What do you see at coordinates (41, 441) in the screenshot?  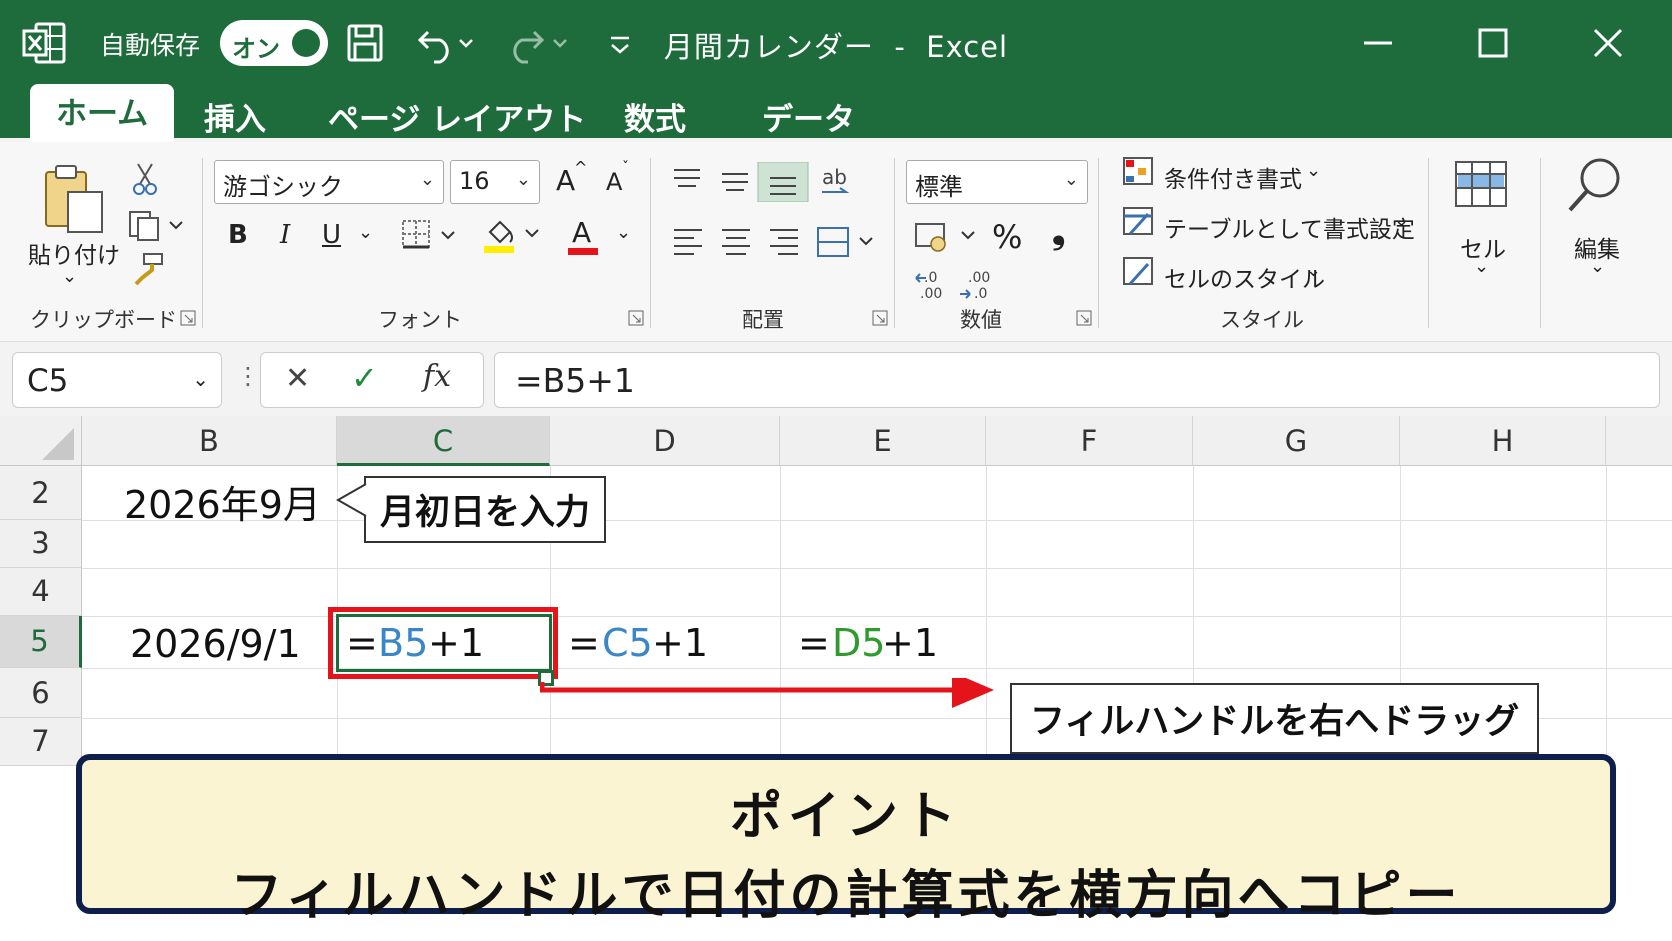 I see `select-all-corner` at bounding box center [41, 441].